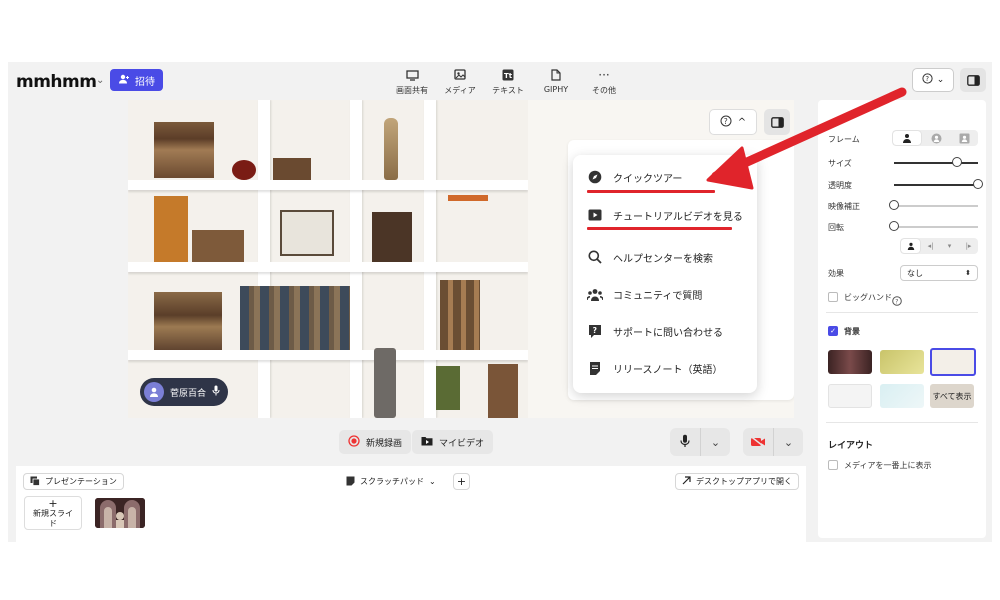 The image size is (1000, 600). I want to click on big-hands-checkbox, so click(833, 297).